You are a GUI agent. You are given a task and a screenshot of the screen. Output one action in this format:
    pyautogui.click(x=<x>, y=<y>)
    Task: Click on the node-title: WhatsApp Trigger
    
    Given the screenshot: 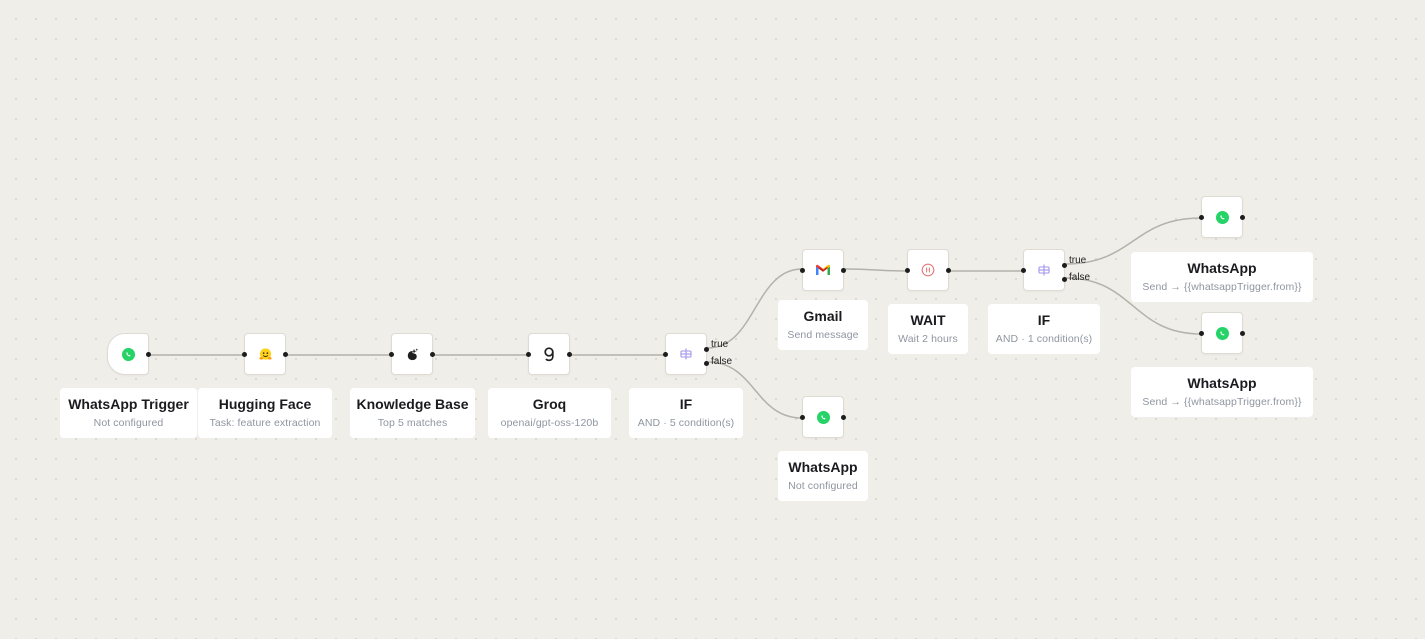 What is the action you would take?
    pyautogui.click(x=128, y=404)
    